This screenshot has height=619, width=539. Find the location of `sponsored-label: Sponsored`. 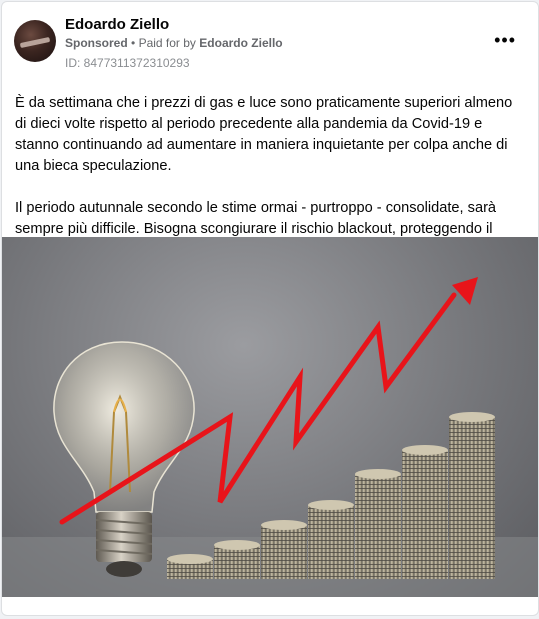

sponsored-label: Sponsored is located at coordinates (96, 43).